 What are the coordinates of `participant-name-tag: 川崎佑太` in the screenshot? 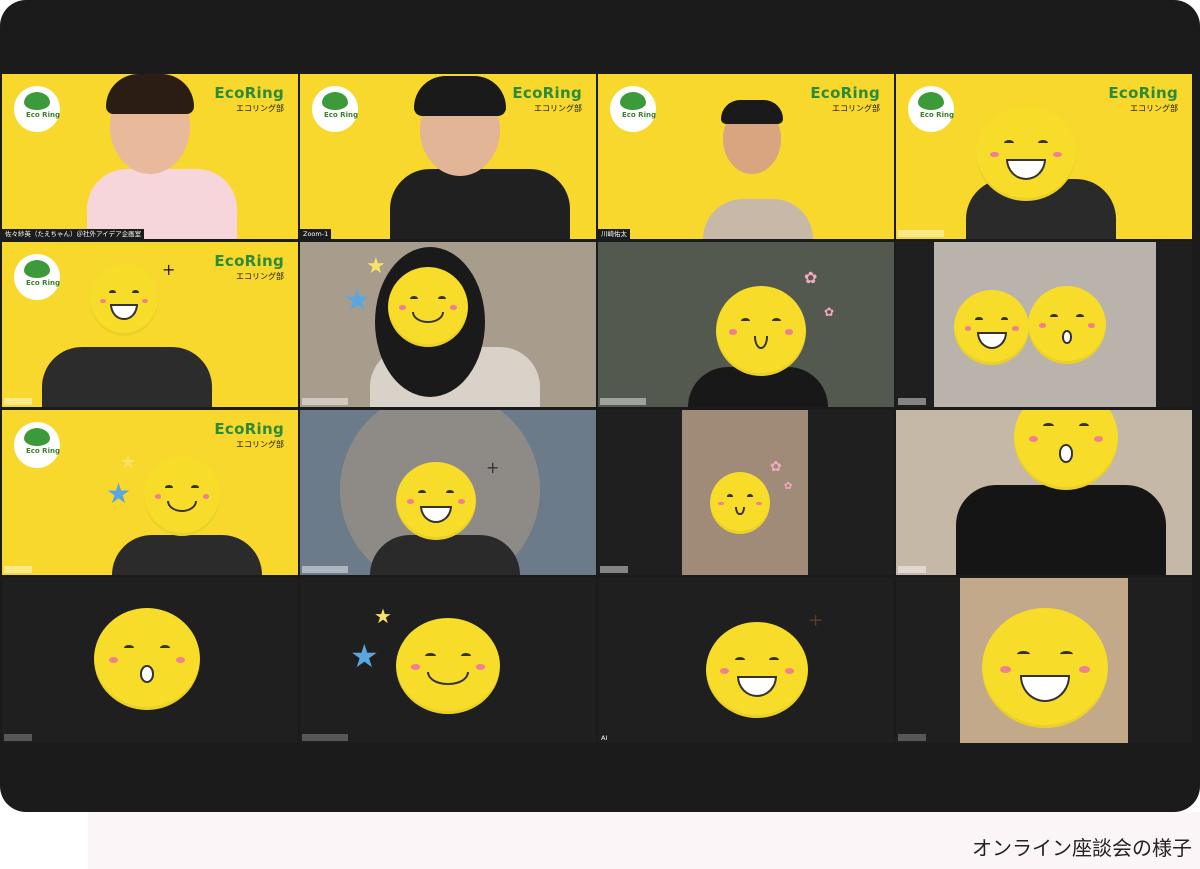 It's located at (614, 234).